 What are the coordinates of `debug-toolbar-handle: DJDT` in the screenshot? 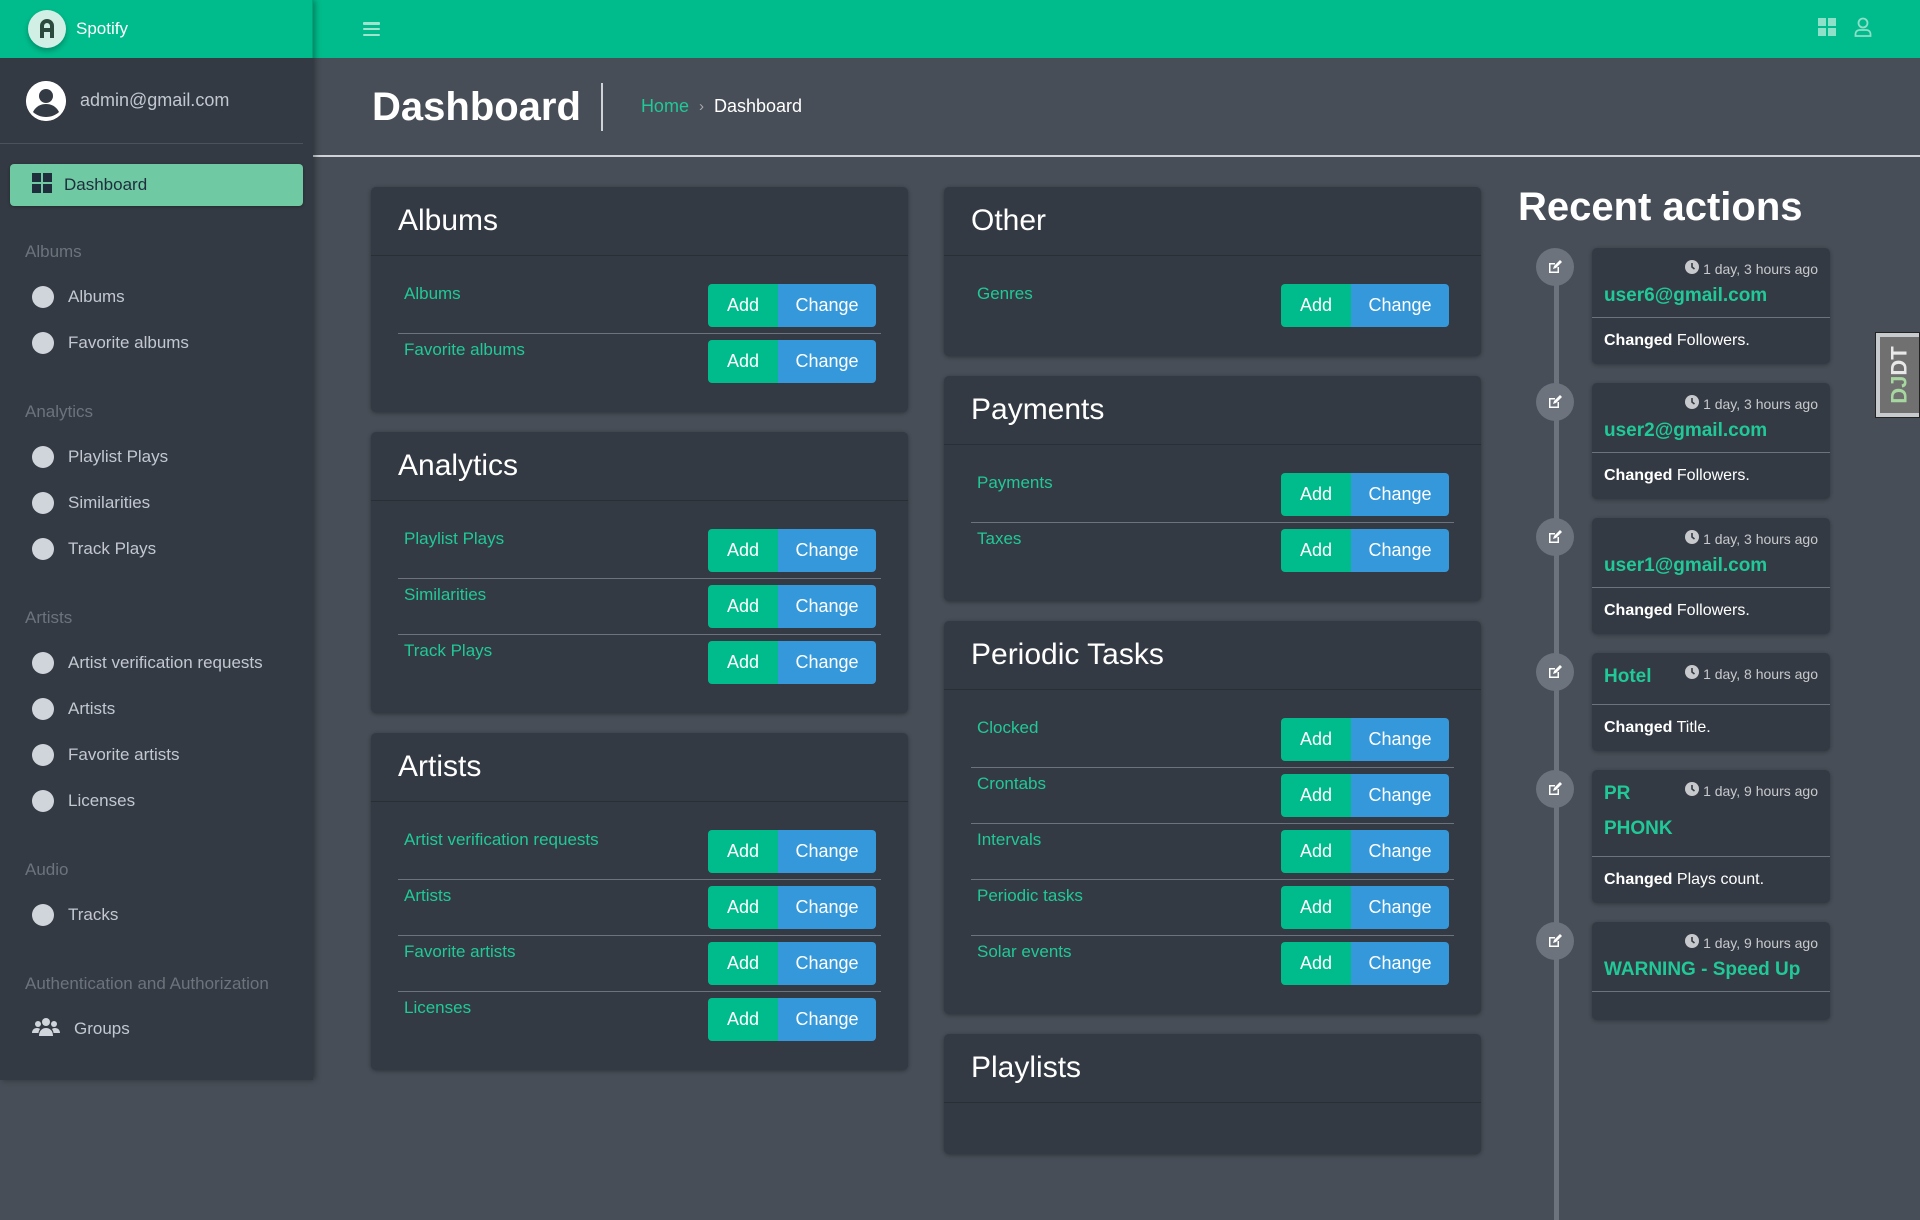 It's located at (1897, 375).